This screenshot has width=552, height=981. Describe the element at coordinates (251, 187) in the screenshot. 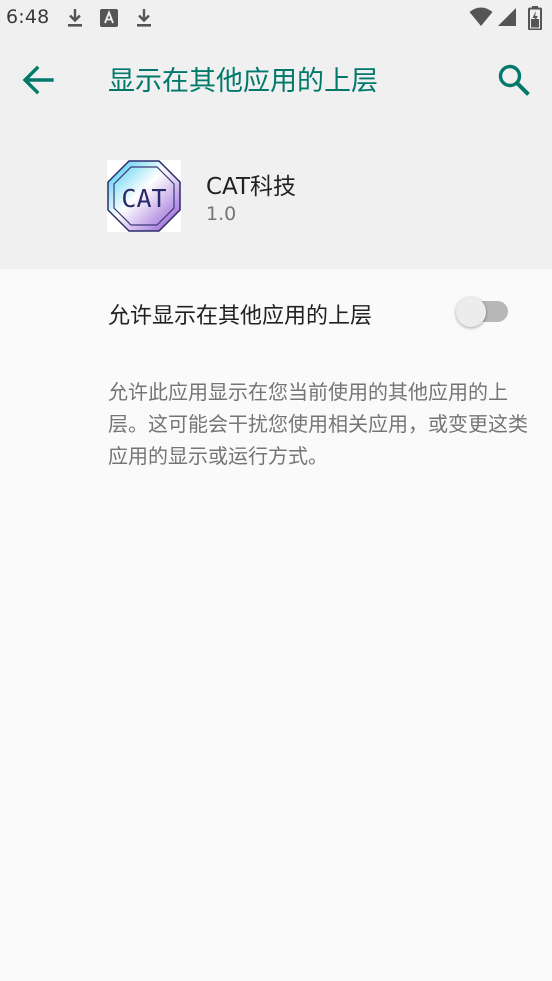

I see `app-name: CAT科技` at that location.